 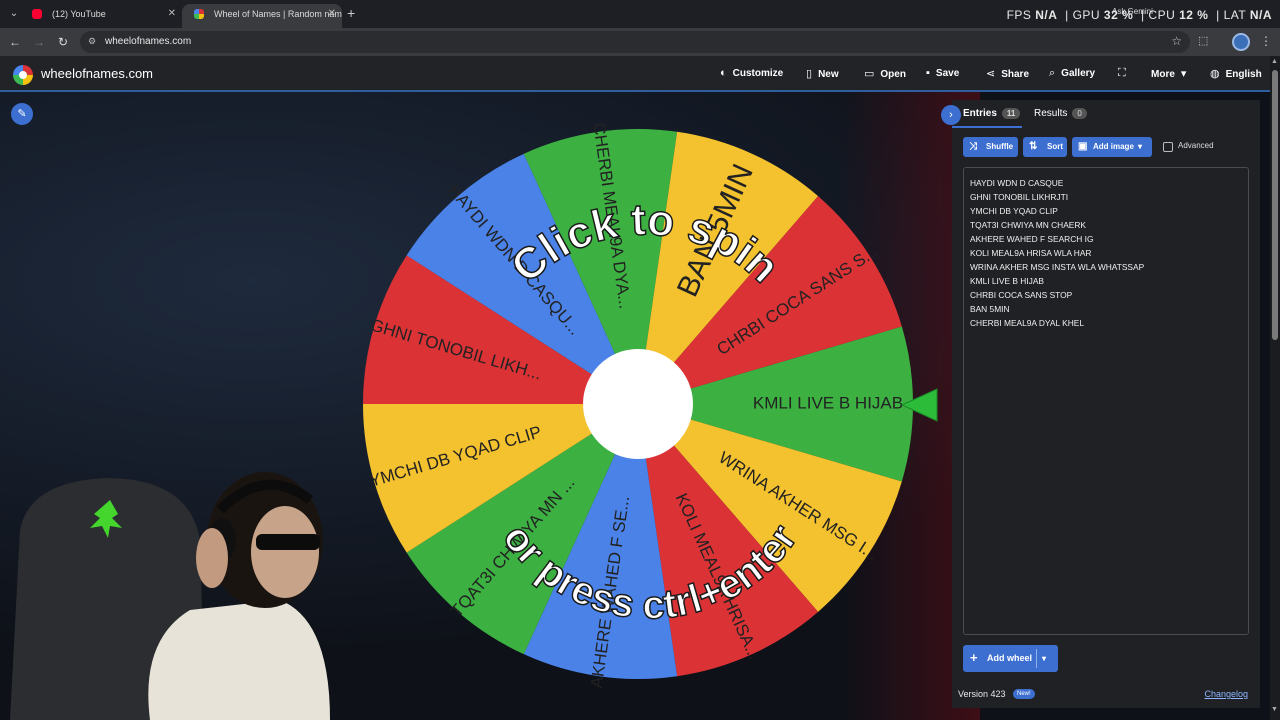 What do you see at coordinates (1007, 281) in the screenshot?
I see `entry-line: KMLI LIVE B HIJAB` at bounding box center [1007, 281].